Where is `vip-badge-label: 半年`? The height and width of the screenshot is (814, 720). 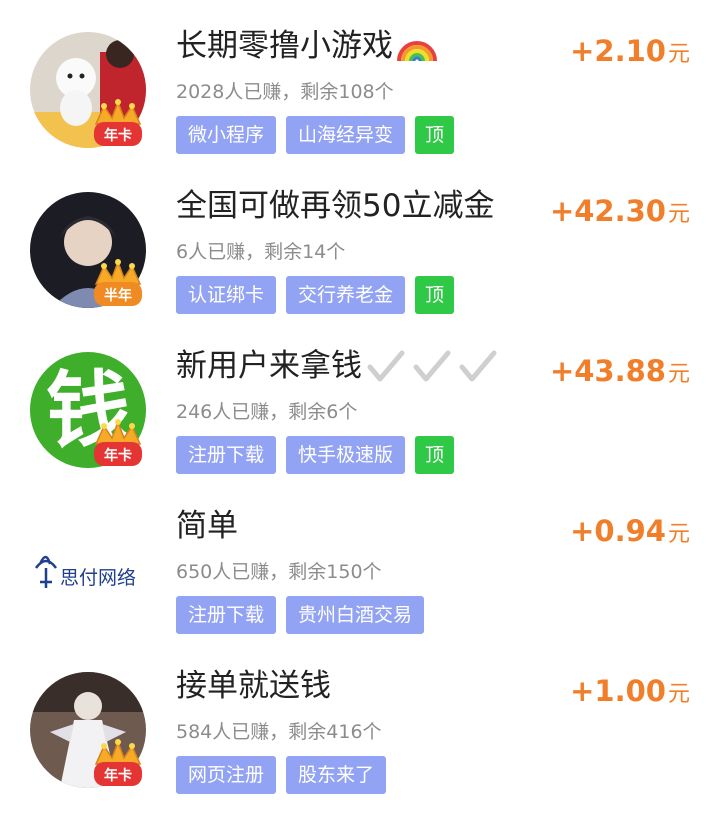
vip-badge-label: 半年 is located at coordinates (118, 295).